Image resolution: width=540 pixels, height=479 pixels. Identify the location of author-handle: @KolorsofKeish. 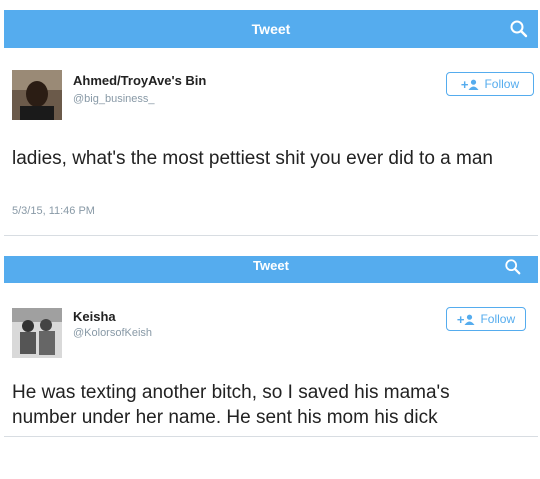
(112, 333).